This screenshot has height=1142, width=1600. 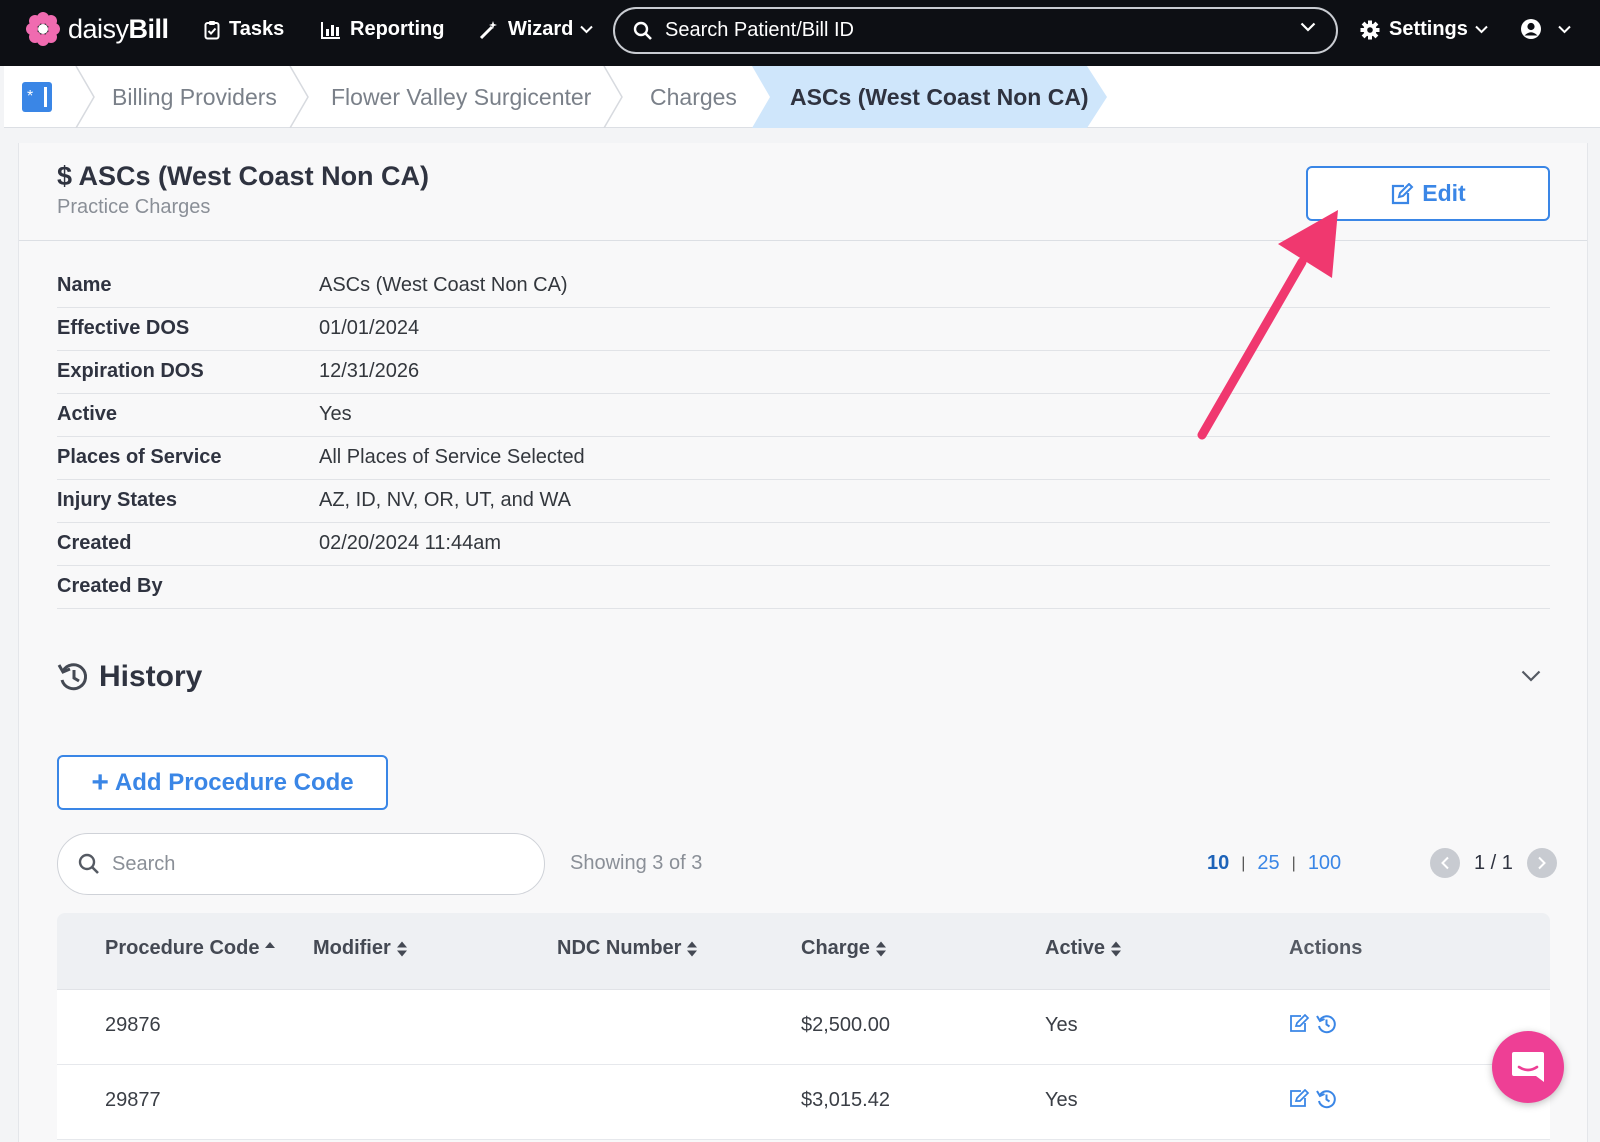 I want to click on detail-row-active: Active Yes, so click(x=803, y=415).